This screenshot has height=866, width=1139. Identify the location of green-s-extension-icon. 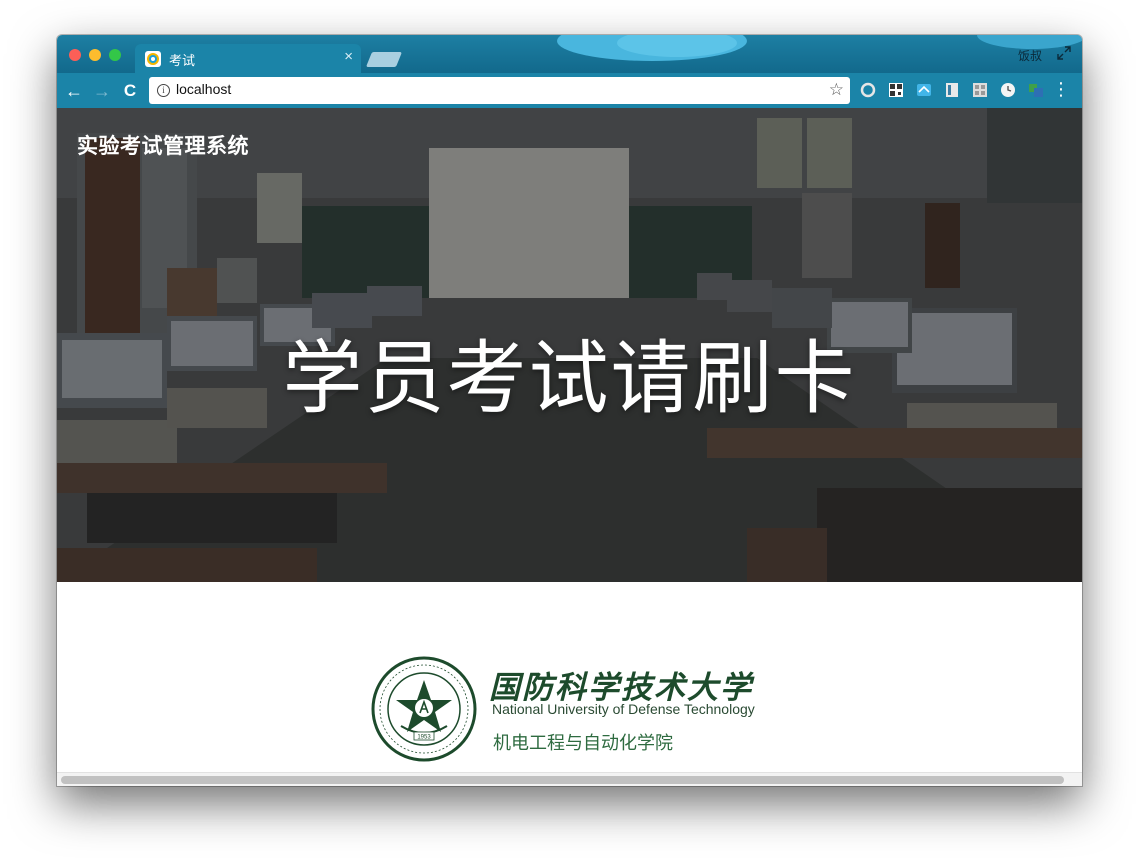
(1036, 90).